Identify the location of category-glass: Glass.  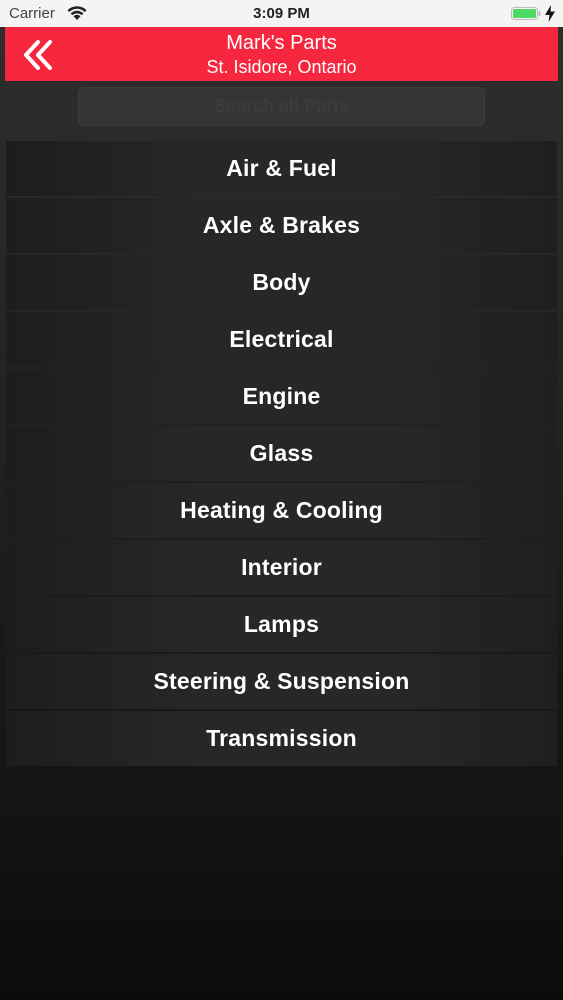
(281, 453).